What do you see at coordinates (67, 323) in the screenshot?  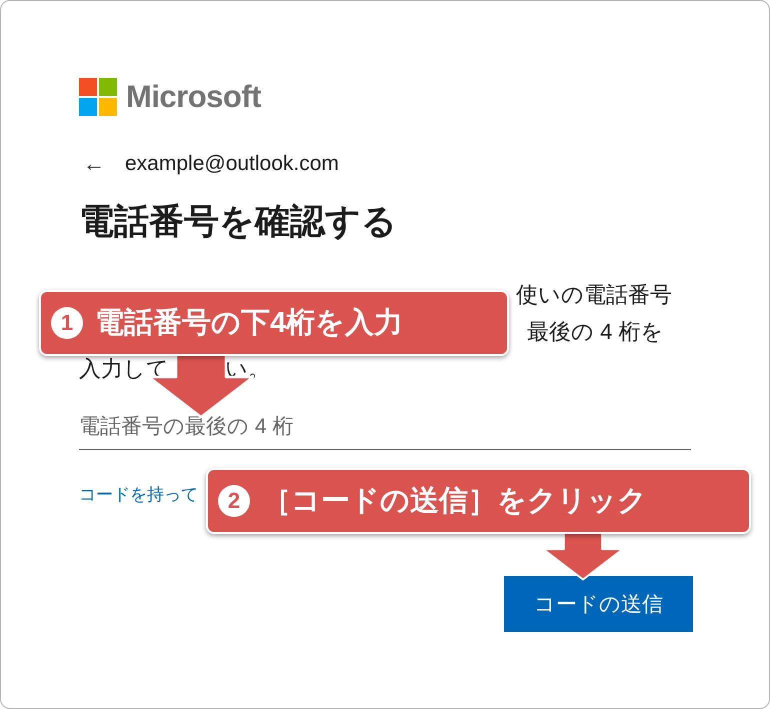 I see `step-number: 1` at bounding box center [67, 323].